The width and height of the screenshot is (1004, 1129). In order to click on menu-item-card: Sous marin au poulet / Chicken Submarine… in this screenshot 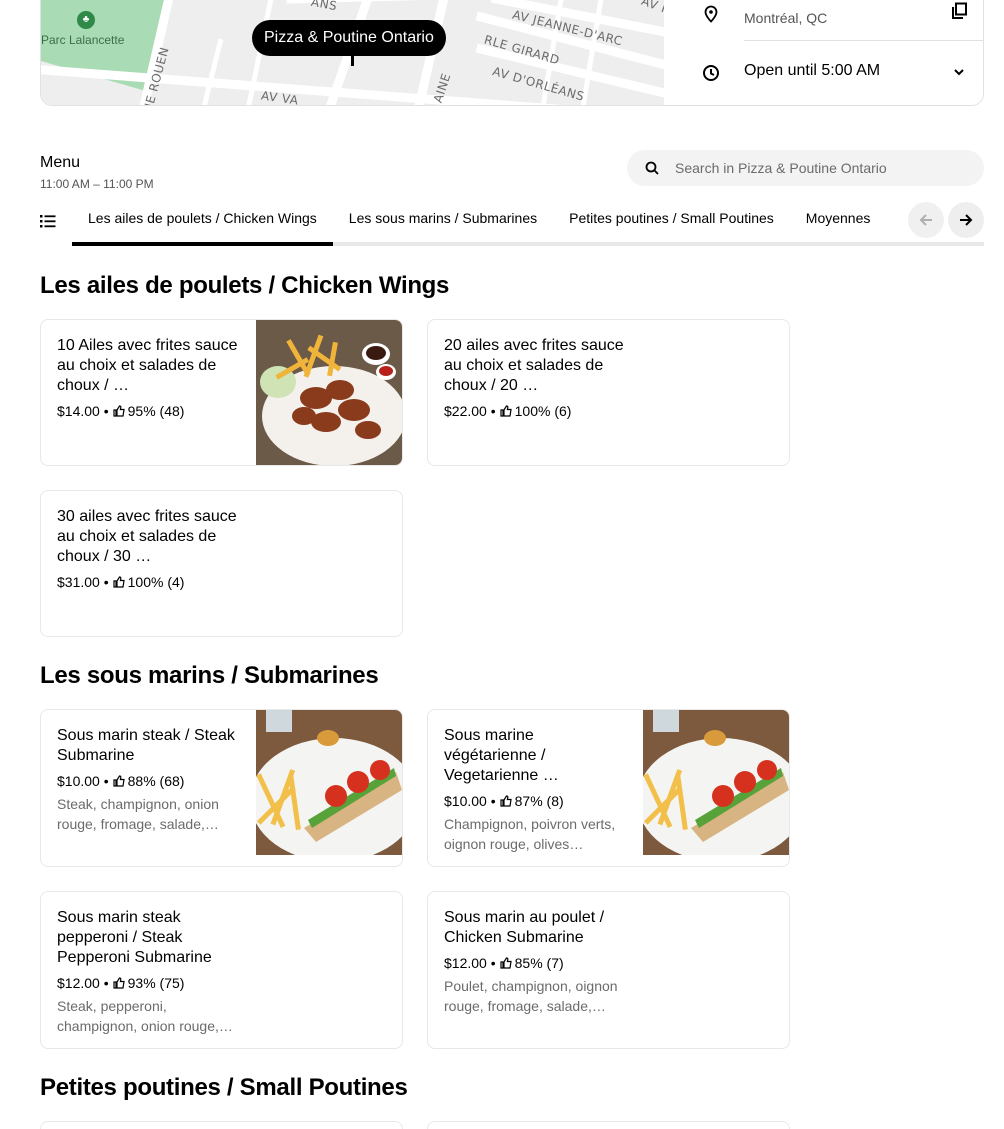, I will do `click(608, 970)`.